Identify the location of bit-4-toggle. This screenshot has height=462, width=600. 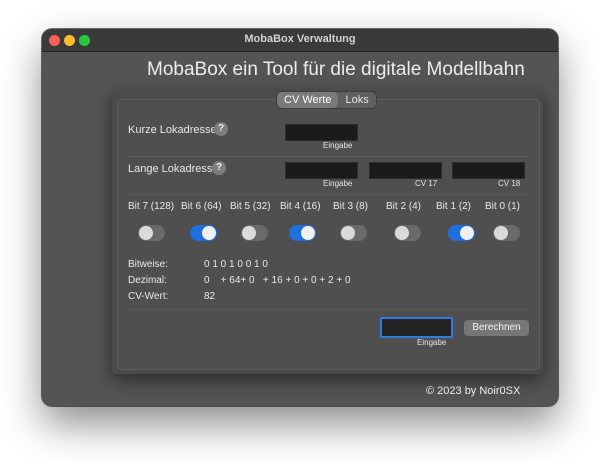
(302, 233).